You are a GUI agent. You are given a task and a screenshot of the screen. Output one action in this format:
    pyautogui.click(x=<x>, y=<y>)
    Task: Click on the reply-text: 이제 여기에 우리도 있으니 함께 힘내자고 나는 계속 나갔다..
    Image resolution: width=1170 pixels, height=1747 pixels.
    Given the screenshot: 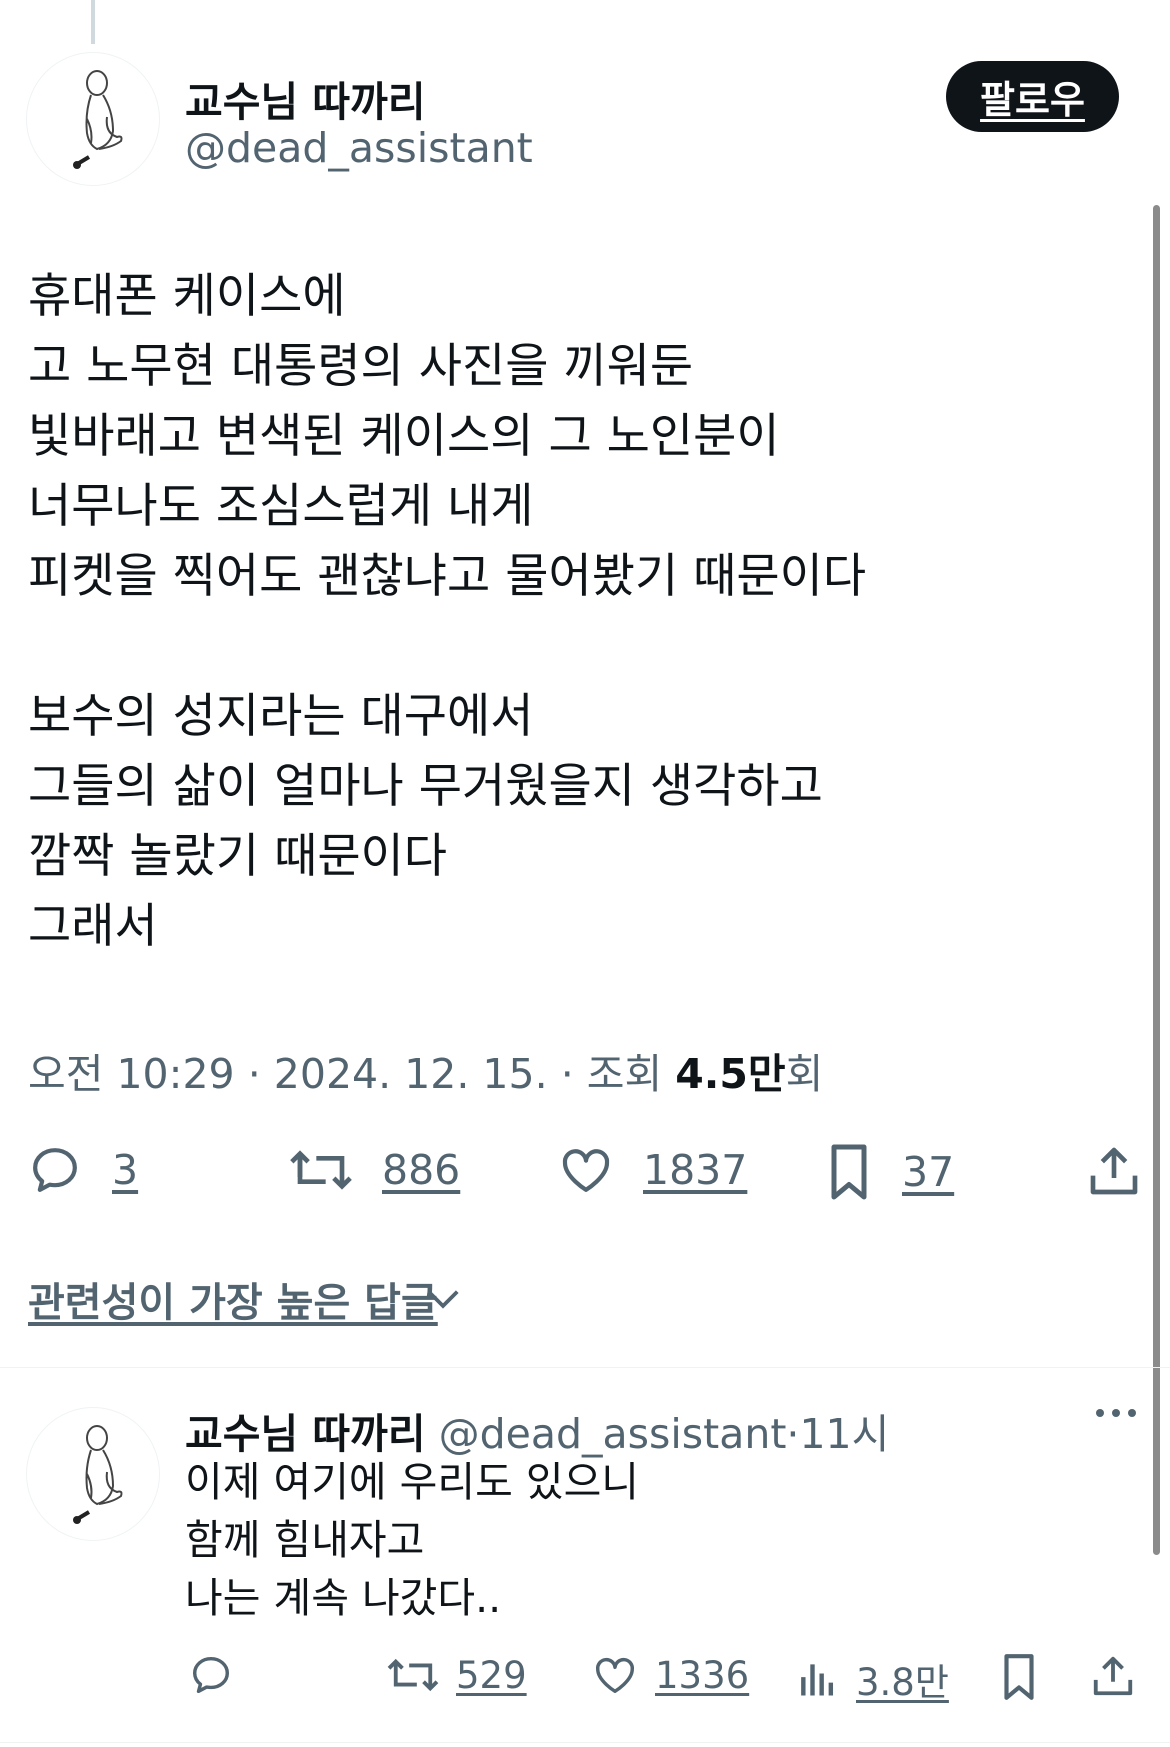 What is the action you would take?
    pyautogui.click(x=412, y=1540)
    